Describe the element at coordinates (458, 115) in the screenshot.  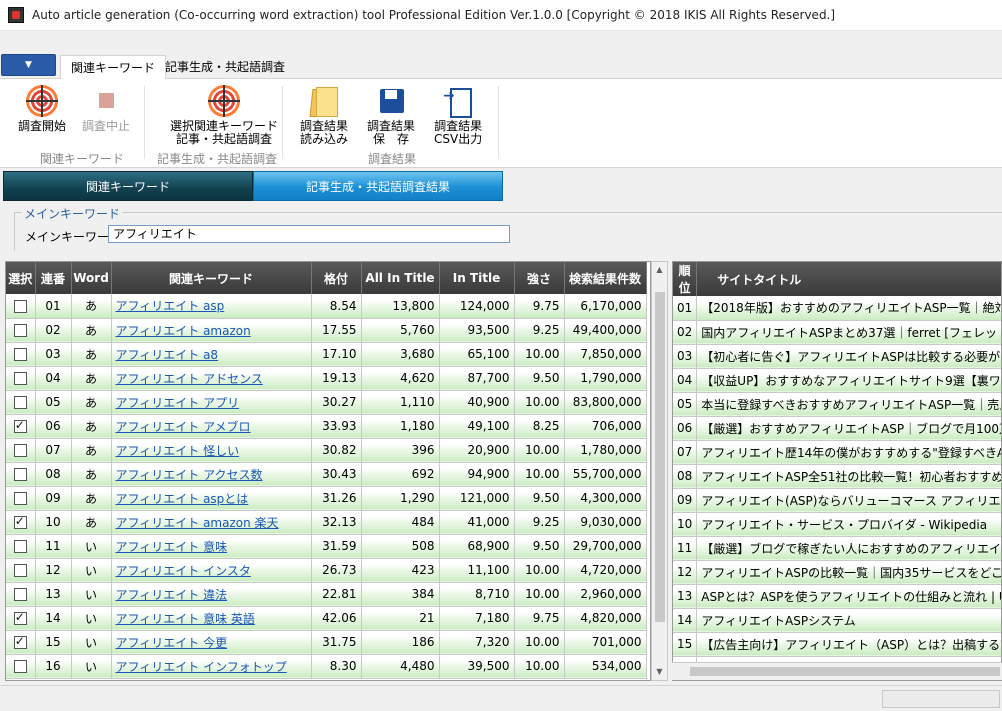
I see `export-csv-button: 調査結果 CSV出力` at that location.